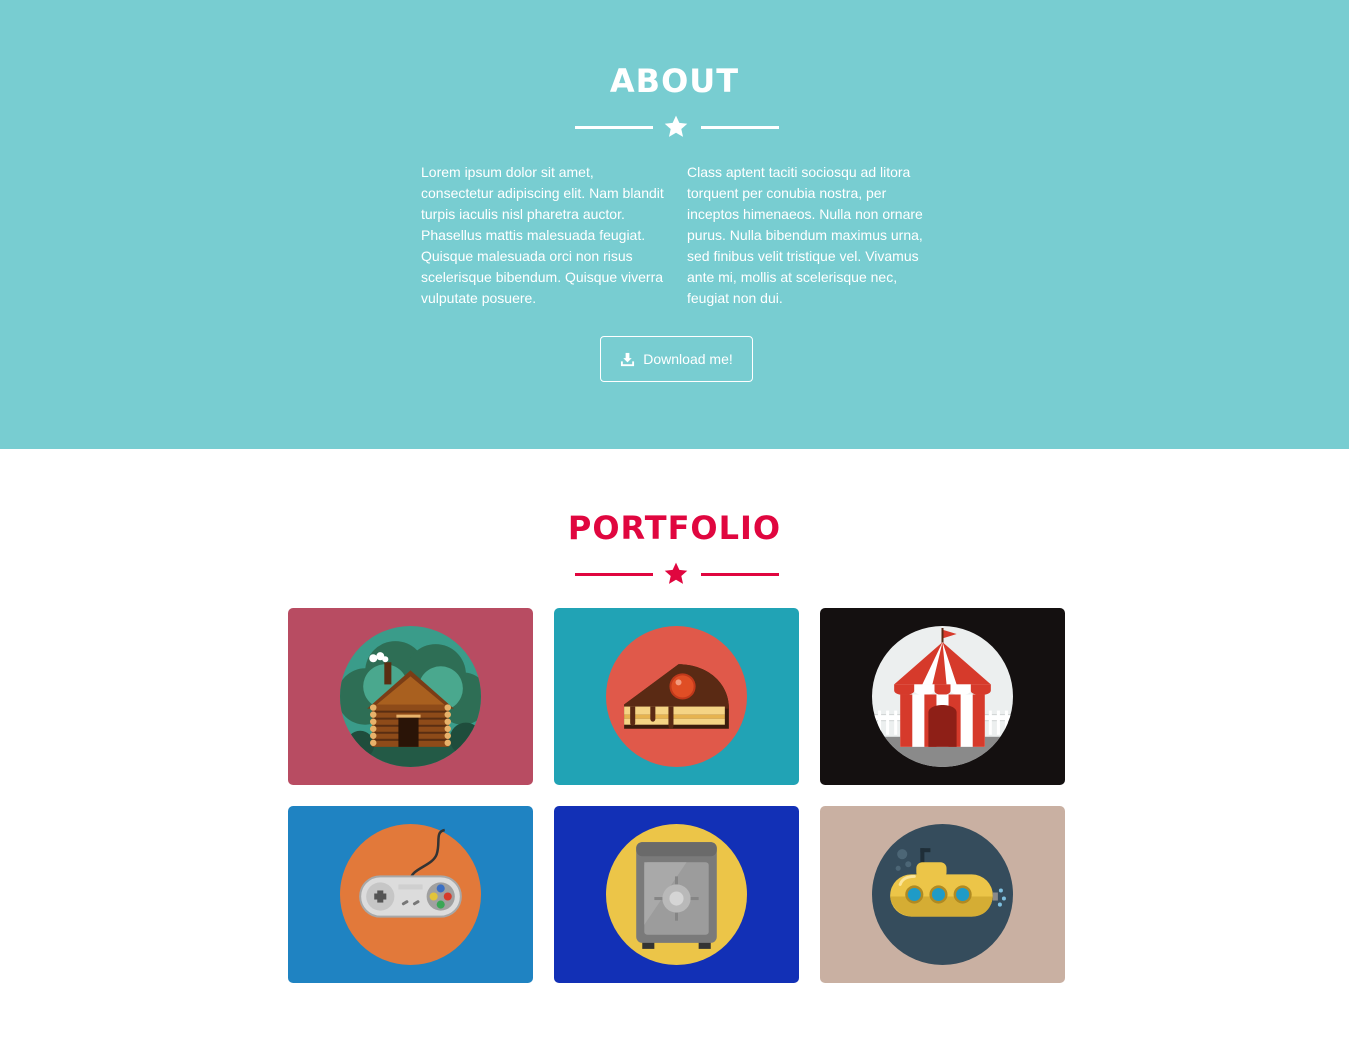 The image size is (1349, 1048). I want to click on portfolio-item-cabin, so click(410, 696).